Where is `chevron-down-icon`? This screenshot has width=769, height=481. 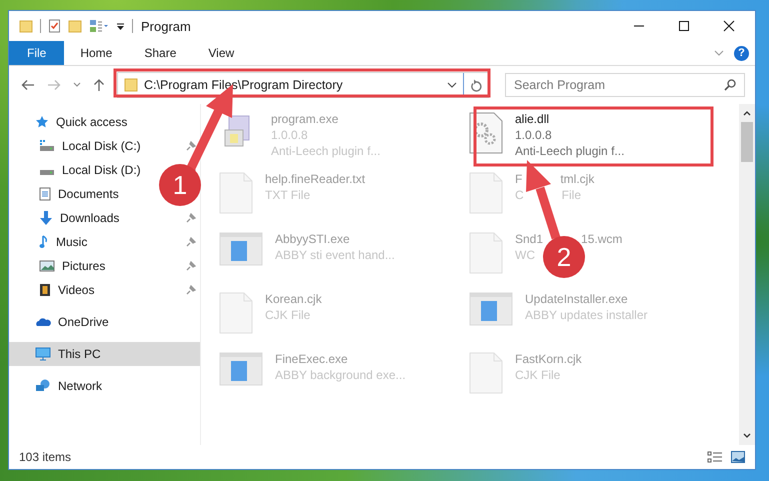 chevron-down-icon is located at coordinates (452, 85).